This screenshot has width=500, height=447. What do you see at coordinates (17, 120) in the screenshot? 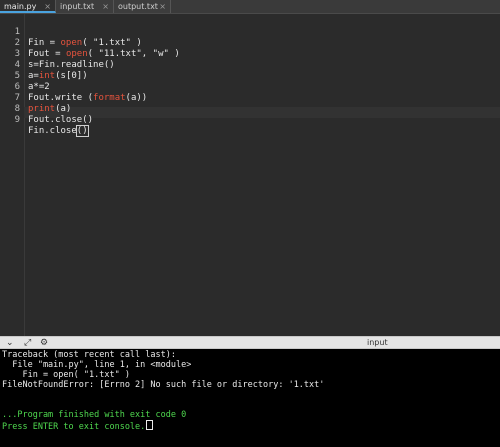
I see `line-number: 9` at bounding box center [17, 120].